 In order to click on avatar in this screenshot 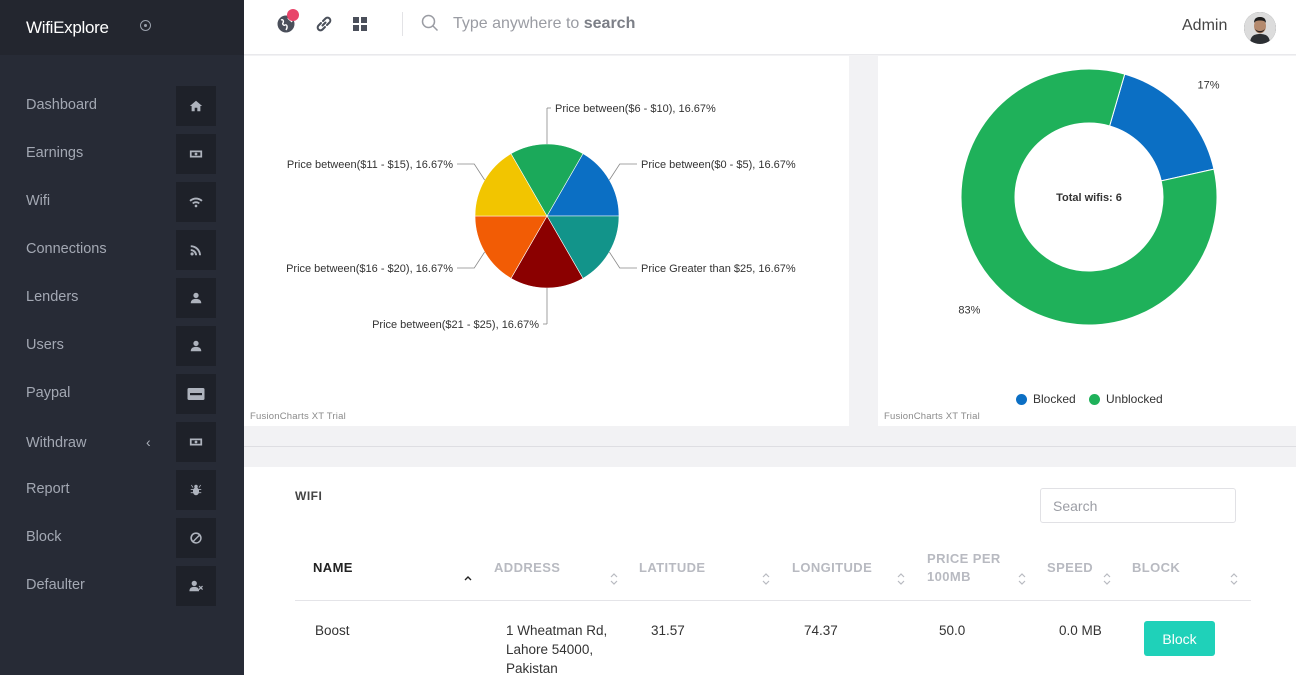, I will do `click(1260, 28)`.